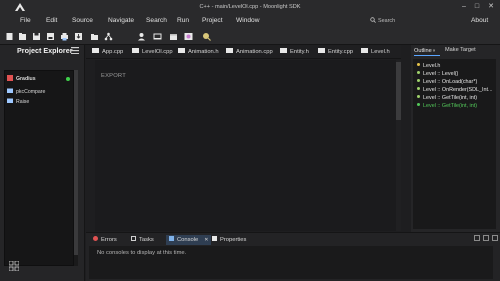  I want to click on project-explorer-title: Project Explorer, so click(45, 50).